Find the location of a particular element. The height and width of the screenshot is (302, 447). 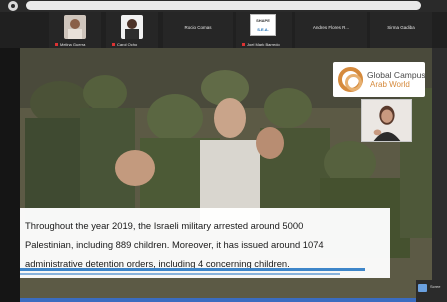

participant-name: Rocio Comas is located at coordinates (198, 27).